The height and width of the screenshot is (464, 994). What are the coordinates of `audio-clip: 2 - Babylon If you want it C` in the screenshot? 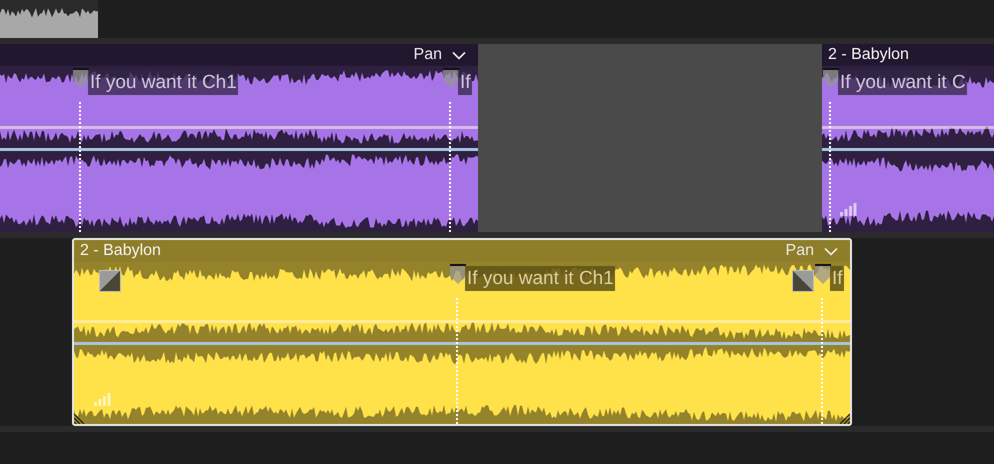 It's located at (908, 138).